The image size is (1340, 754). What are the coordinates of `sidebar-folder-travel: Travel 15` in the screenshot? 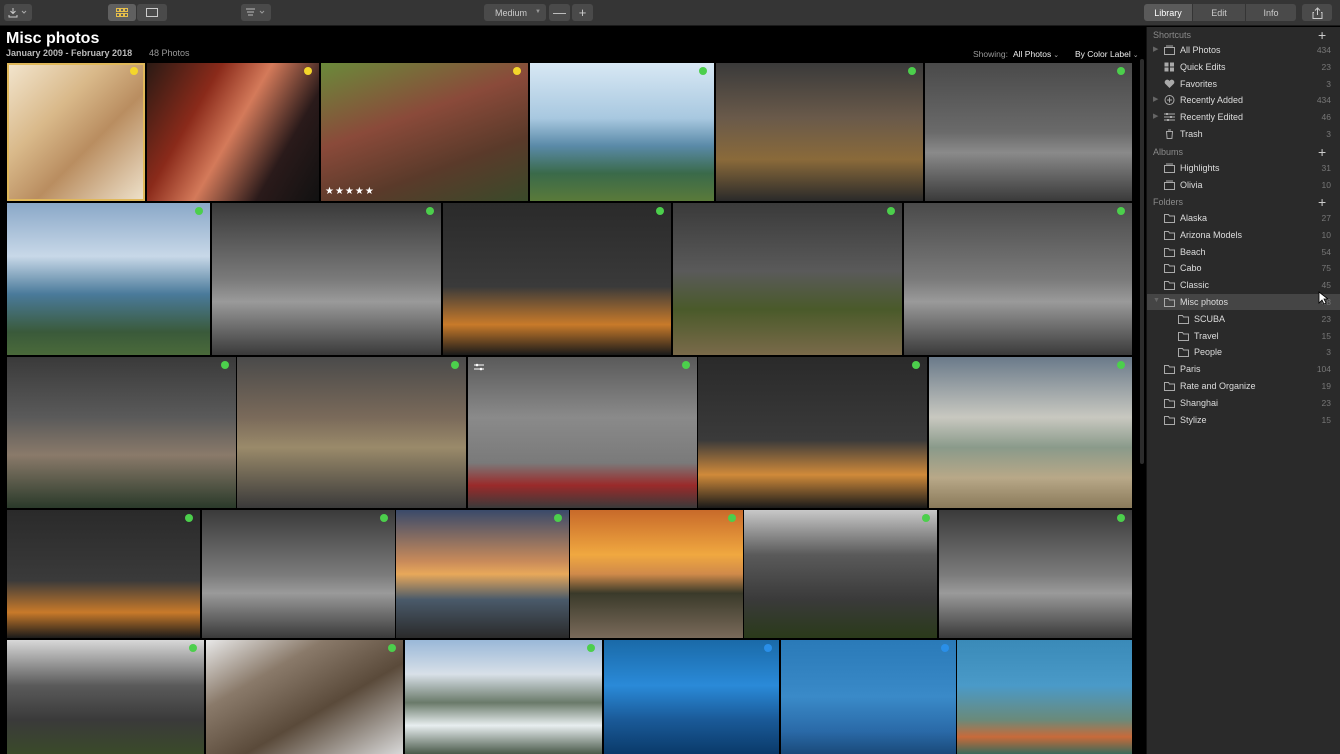 It's located at (1243, 336).